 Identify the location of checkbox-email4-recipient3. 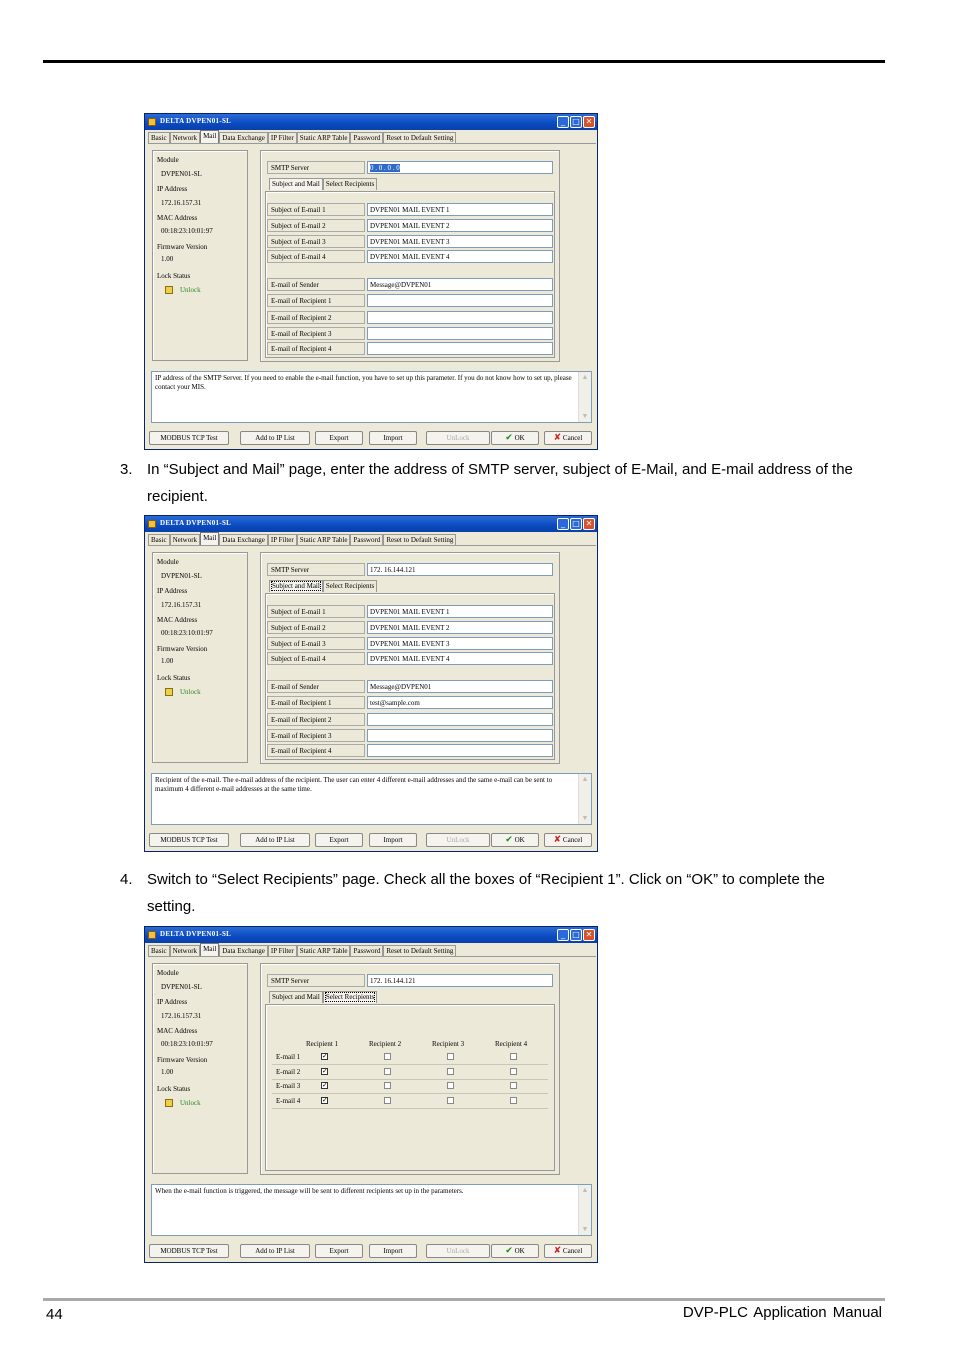
(450, 1100).